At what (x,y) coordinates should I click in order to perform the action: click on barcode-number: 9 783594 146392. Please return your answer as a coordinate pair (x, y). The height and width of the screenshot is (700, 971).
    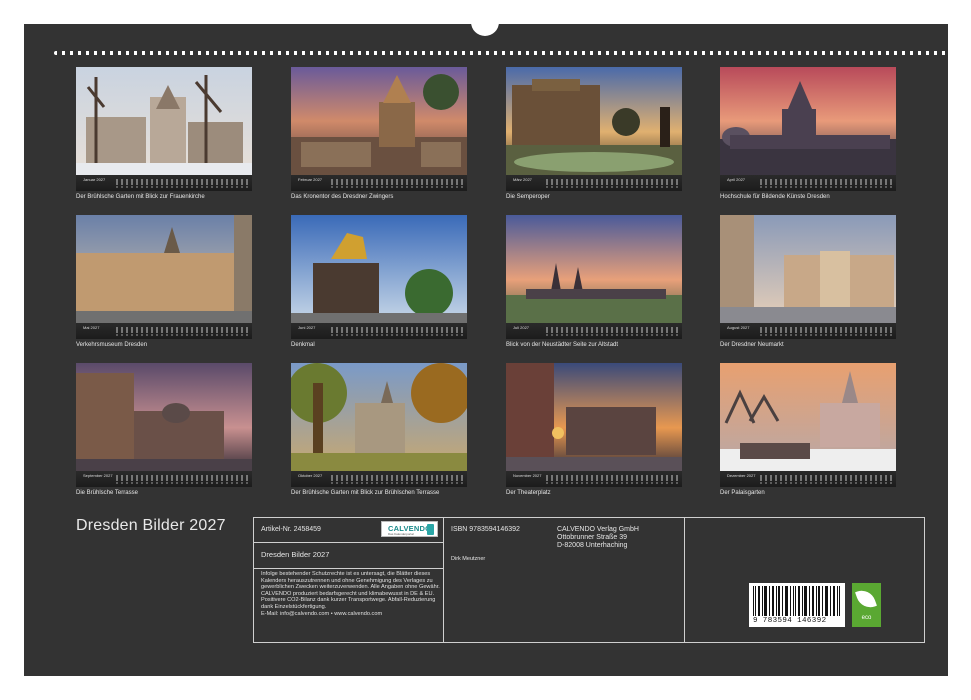
    Looking at the image, I should click on (790, 621).